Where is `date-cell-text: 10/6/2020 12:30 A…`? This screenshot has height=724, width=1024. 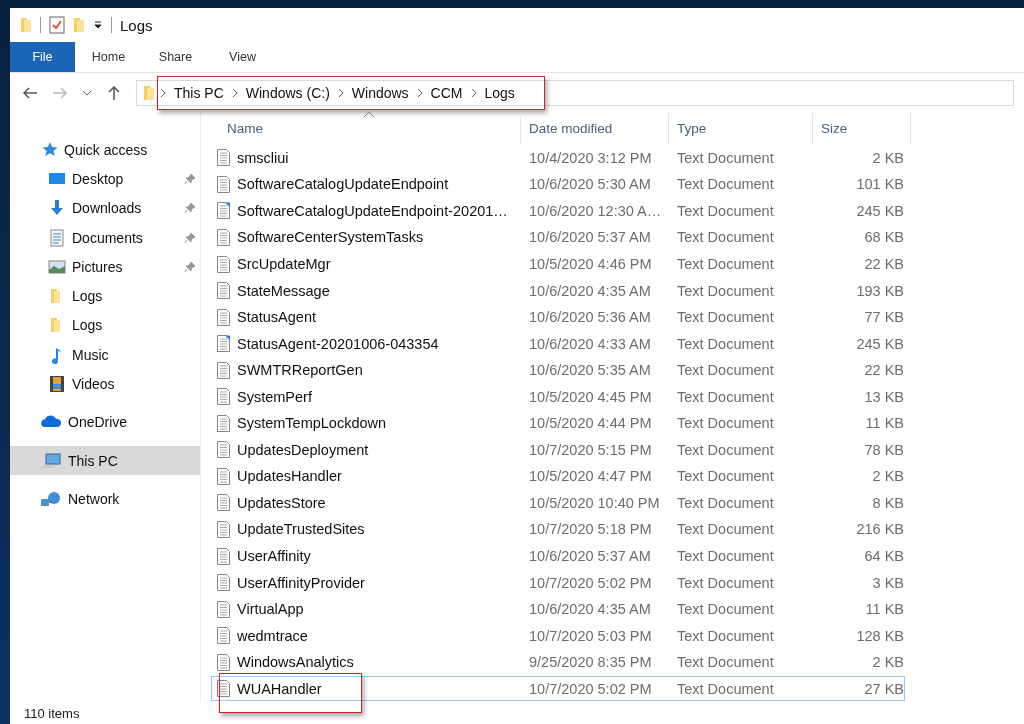
date-cell-text: 10/6/2020 12:30 A… is located at coordinates (595, 210).